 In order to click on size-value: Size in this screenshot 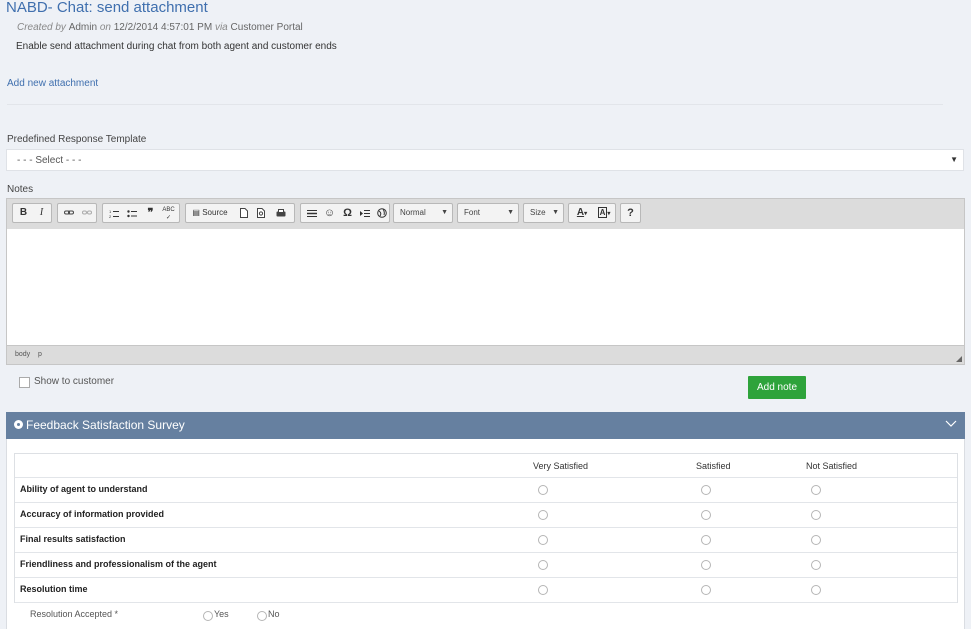, I will do `click(538, 212)`.